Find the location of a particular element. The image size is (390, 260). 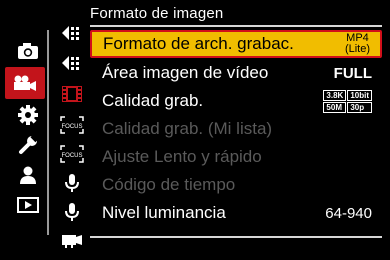

menu-item-rec-quality: Calidad grab. 3.8K 10bit 50M 30p is located at coordinates (236, 101).